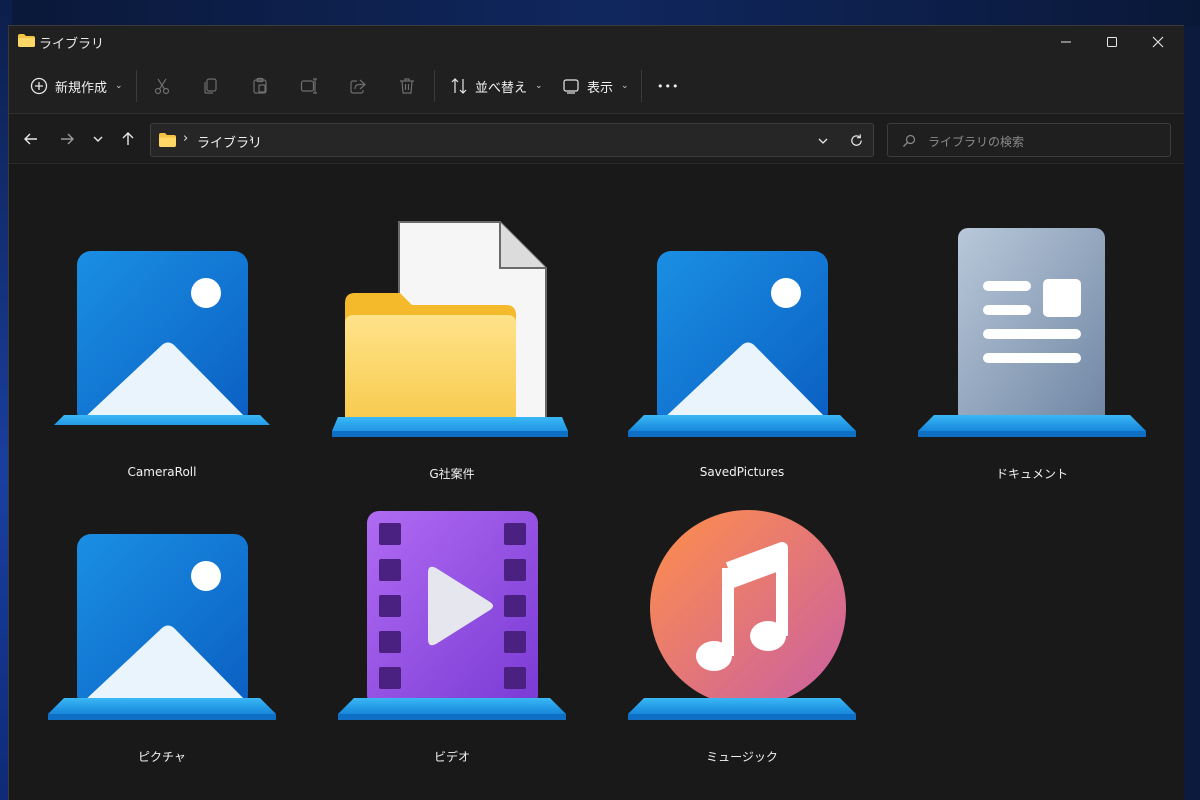  I want to click on share-icon, so click(358, 86).